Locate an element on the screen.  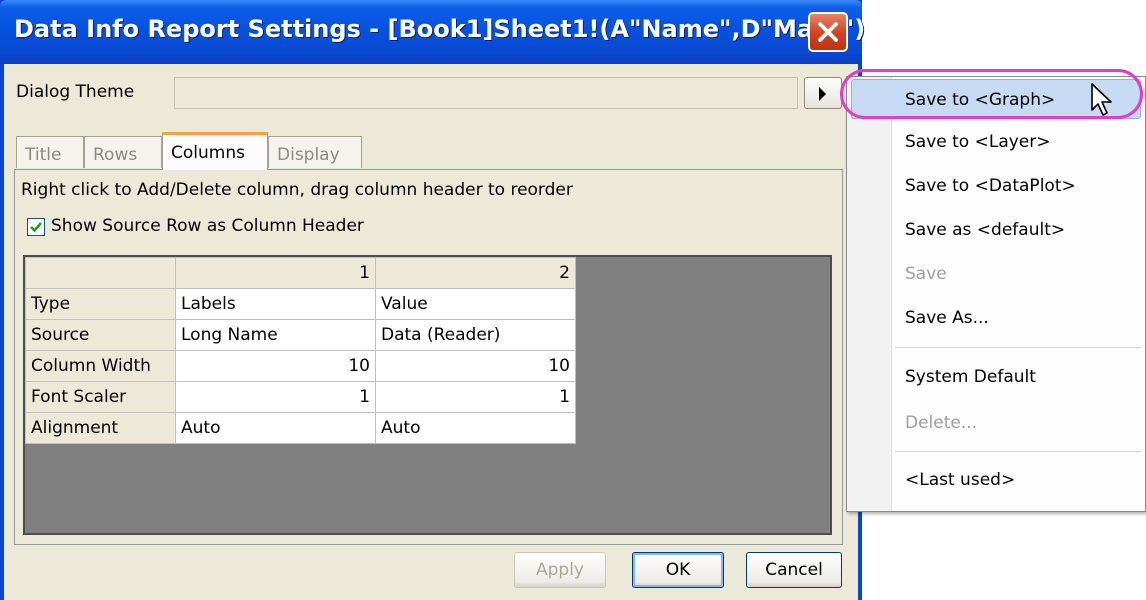
grid-header-row: 1 2 is located at coordinates (300, 273).